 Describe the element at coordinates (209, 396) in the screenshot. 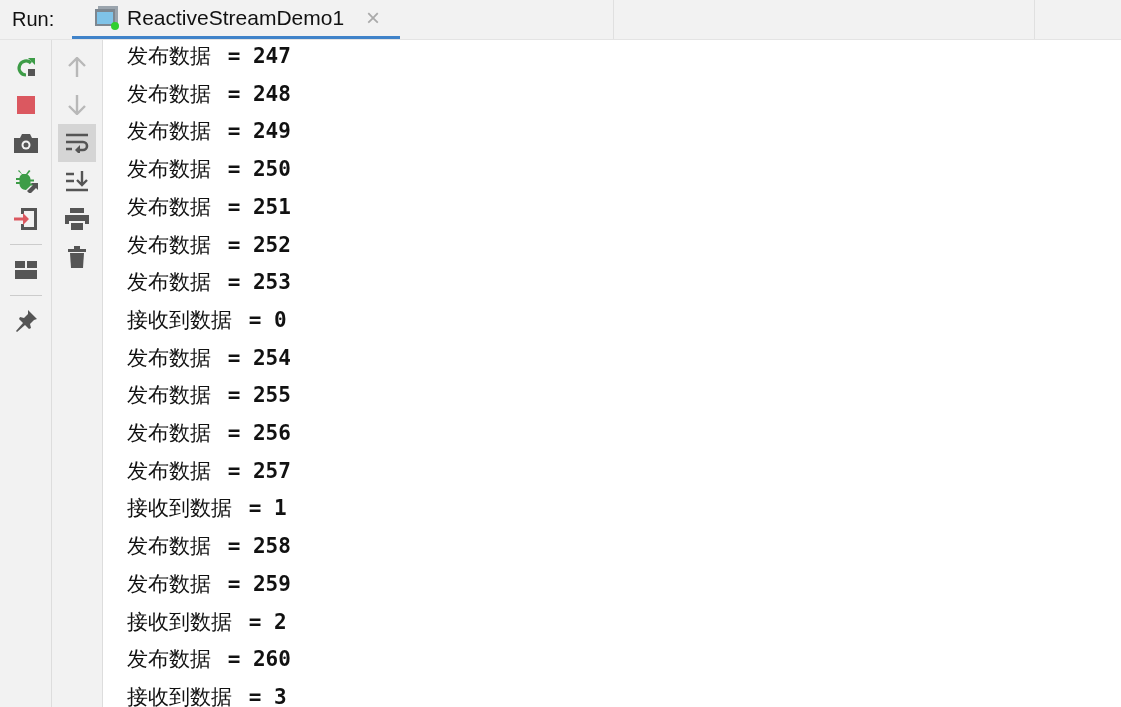

I see `console-line: 发布数据 = 255` at that location.